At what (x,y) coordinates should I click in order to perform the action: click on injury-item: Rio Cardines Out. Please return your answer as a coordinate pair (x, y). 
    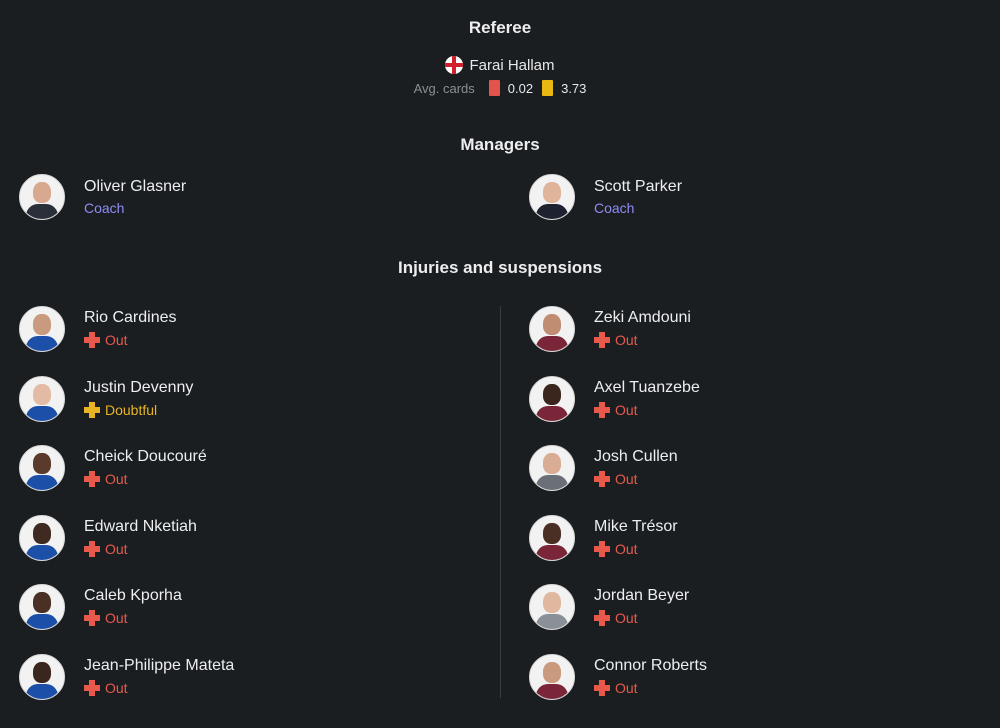
    Looking at the image, I should click on (97, 329).